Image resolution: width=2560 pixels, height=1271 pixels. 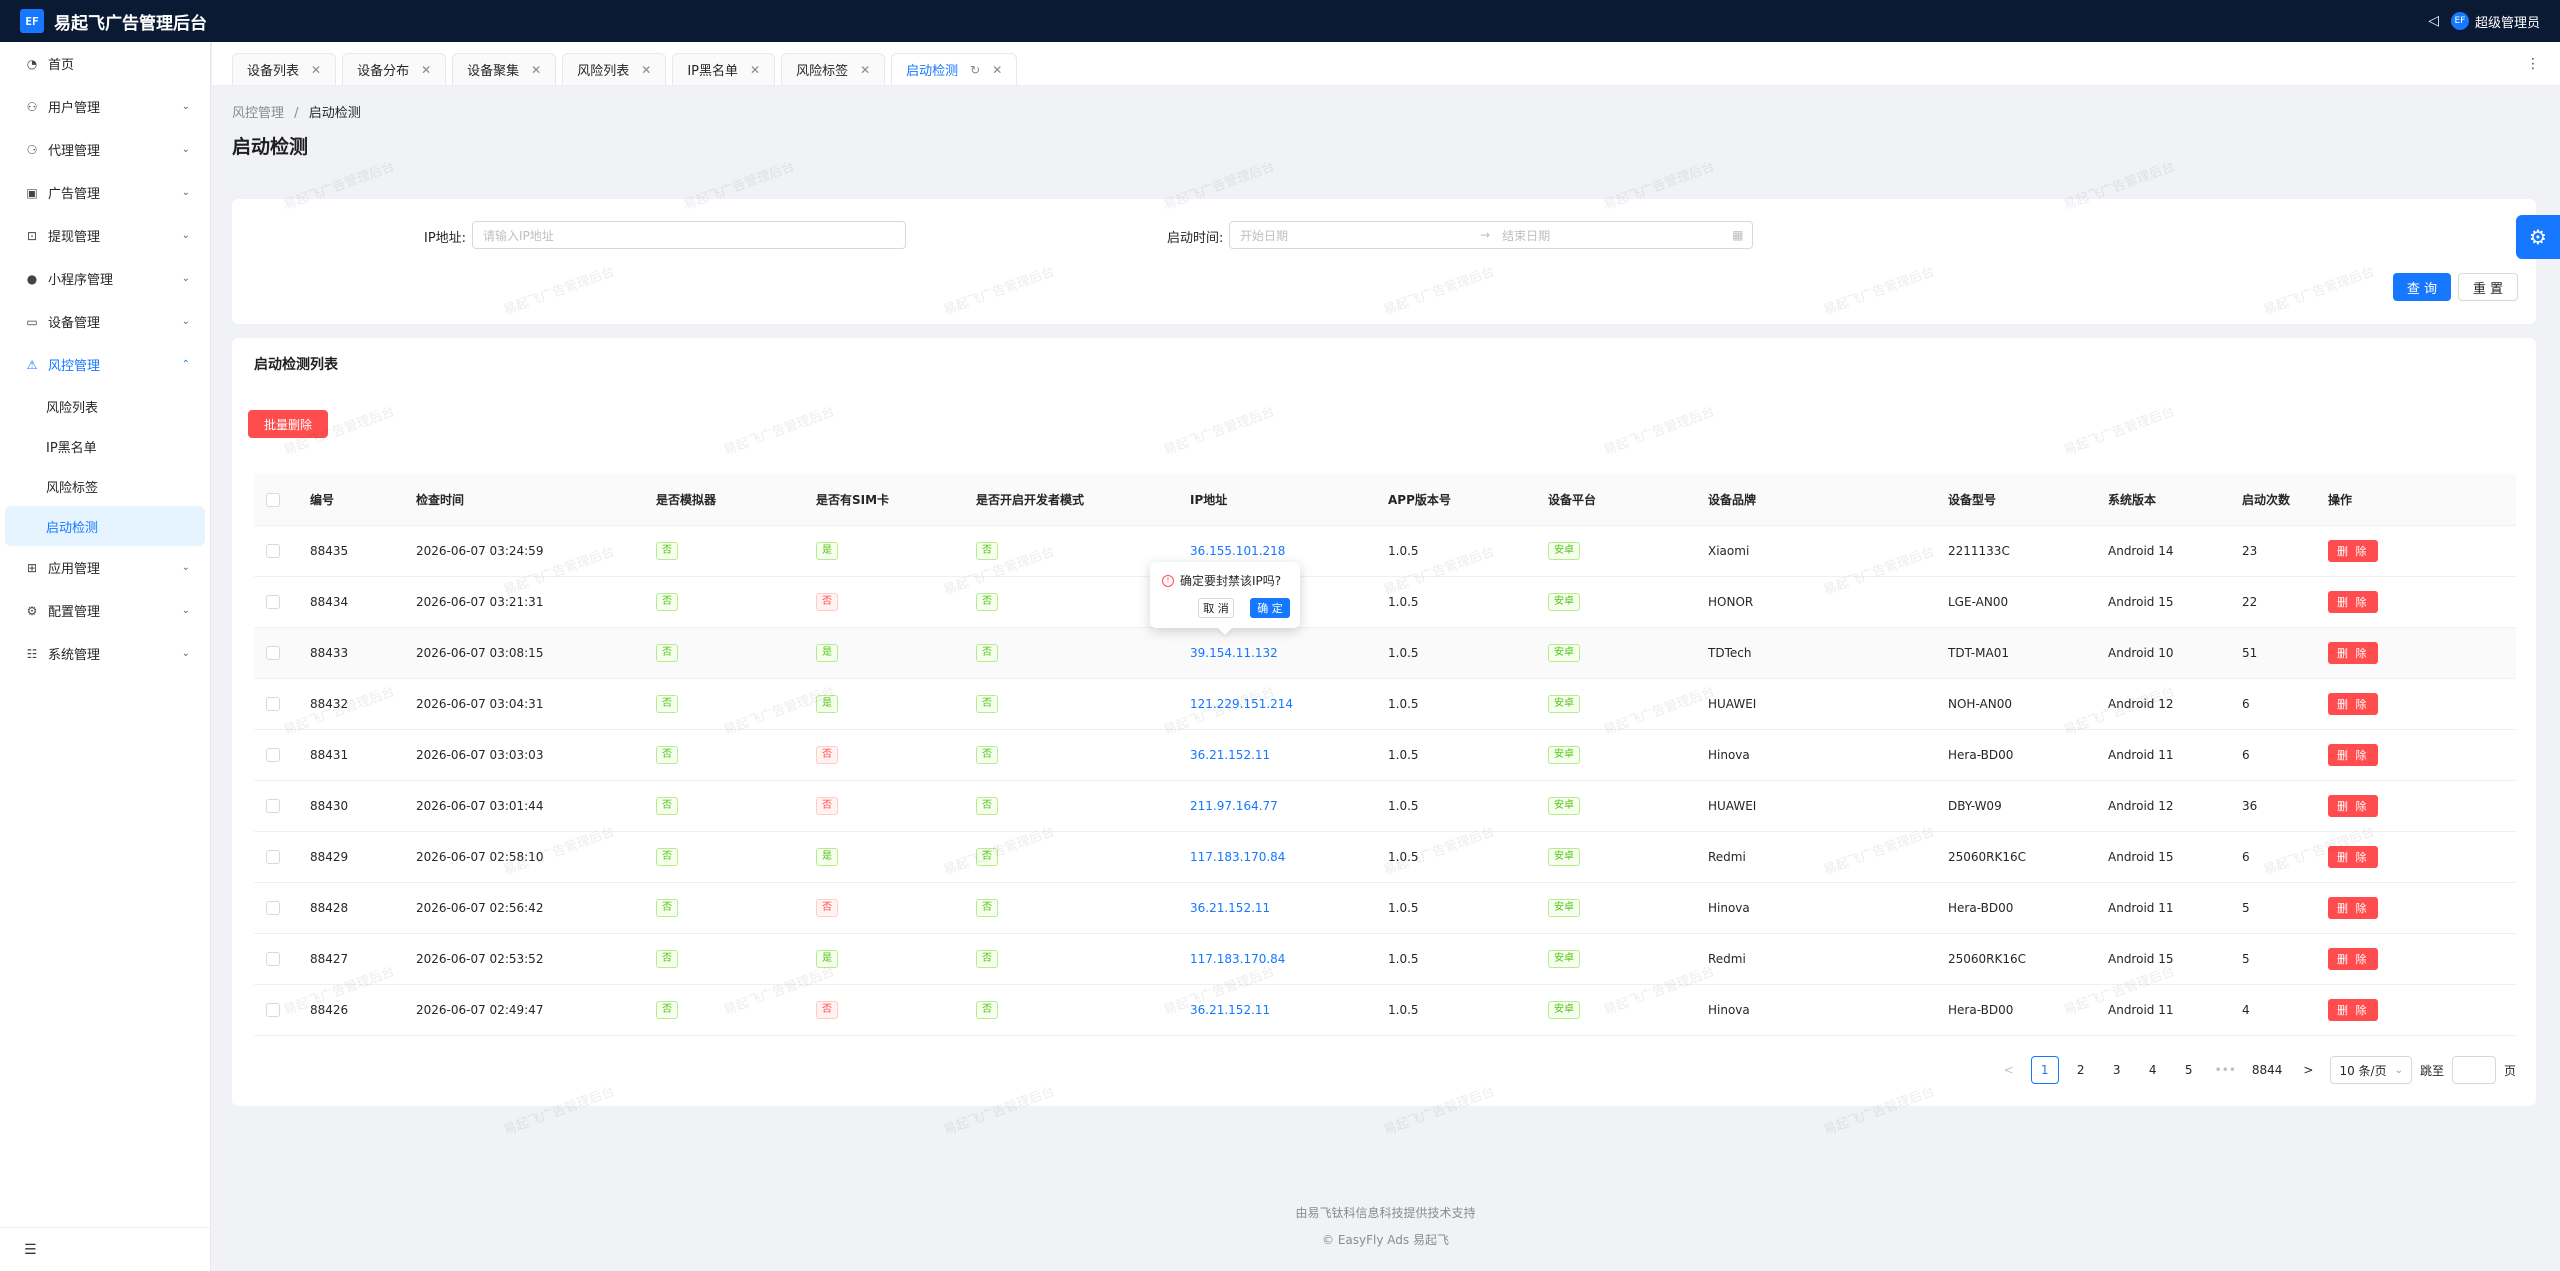 What do you see at coordinates (975, 70) in the screenshot?
I see `refresh-icon: ↻` at bounding box center [975, 70].